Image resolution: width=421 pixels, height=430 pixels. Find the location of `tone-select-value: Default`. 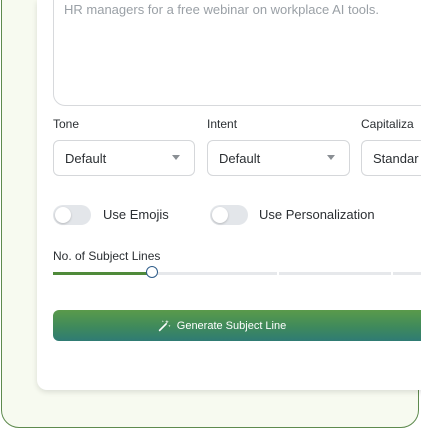

tone-select-value: Default is located at coordinates (86, 158).